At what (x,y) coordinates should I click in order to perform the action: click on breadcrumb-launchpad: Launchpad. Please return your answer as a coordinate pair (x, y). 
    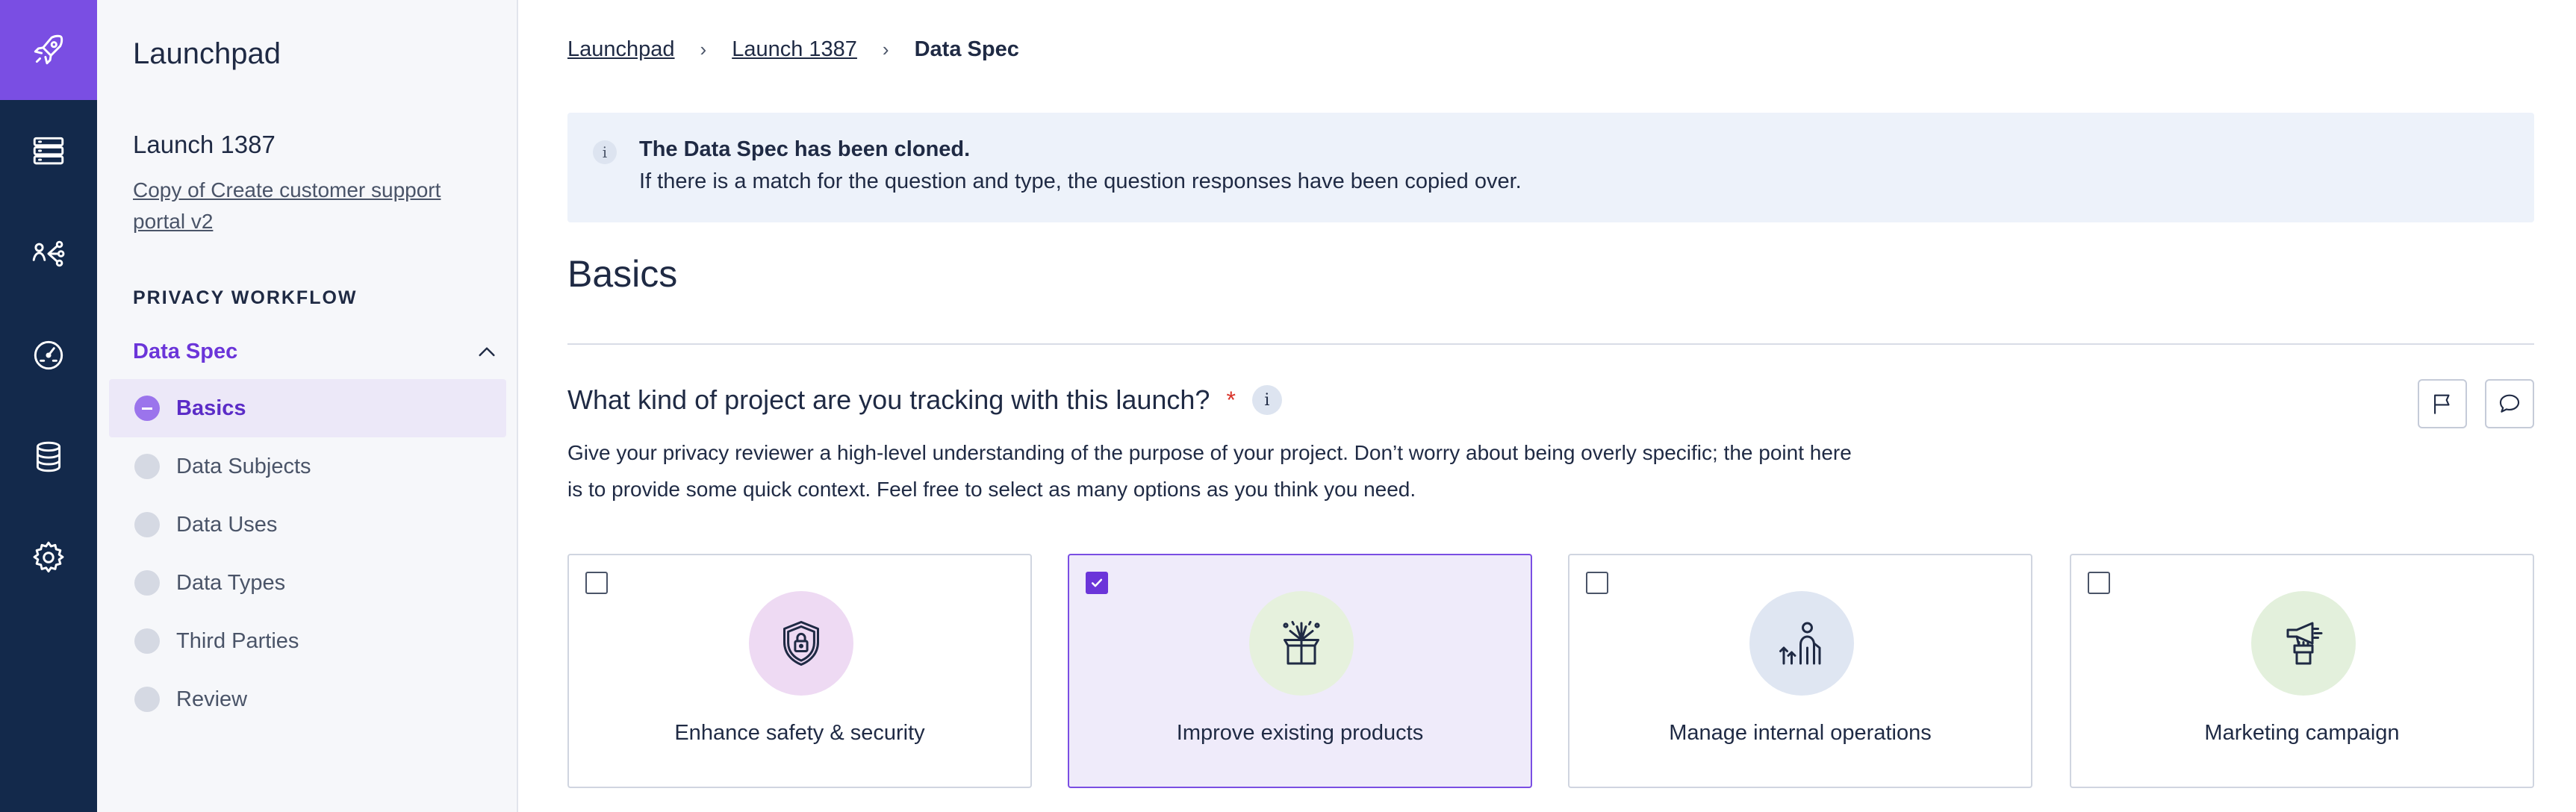
    Looking at the image, I should click on (621, 49).